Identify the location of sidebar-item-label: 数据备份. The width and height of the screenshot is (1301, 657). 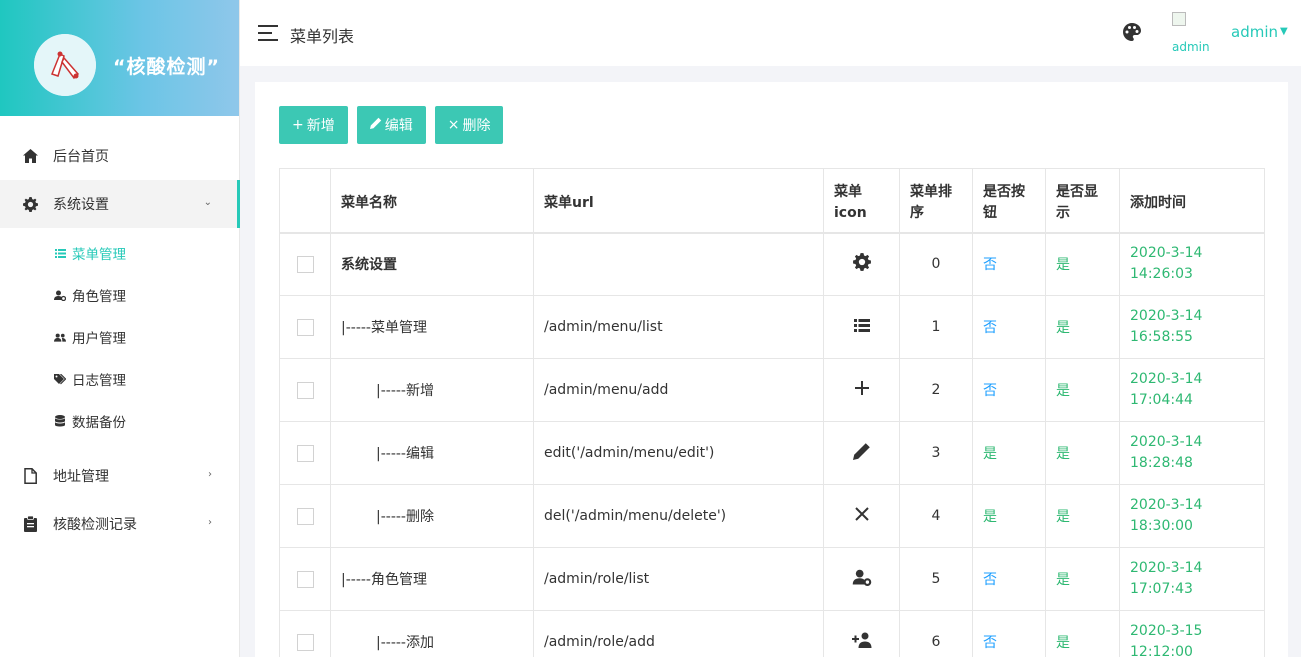
(99, 423).